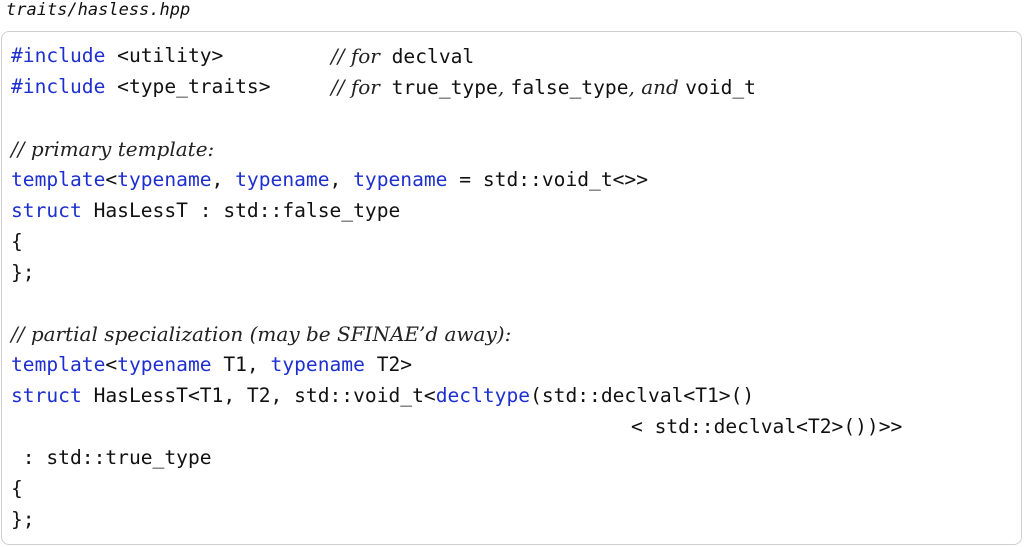  I want to click on code-text: = std::void_t<>>, so click(548, 179).